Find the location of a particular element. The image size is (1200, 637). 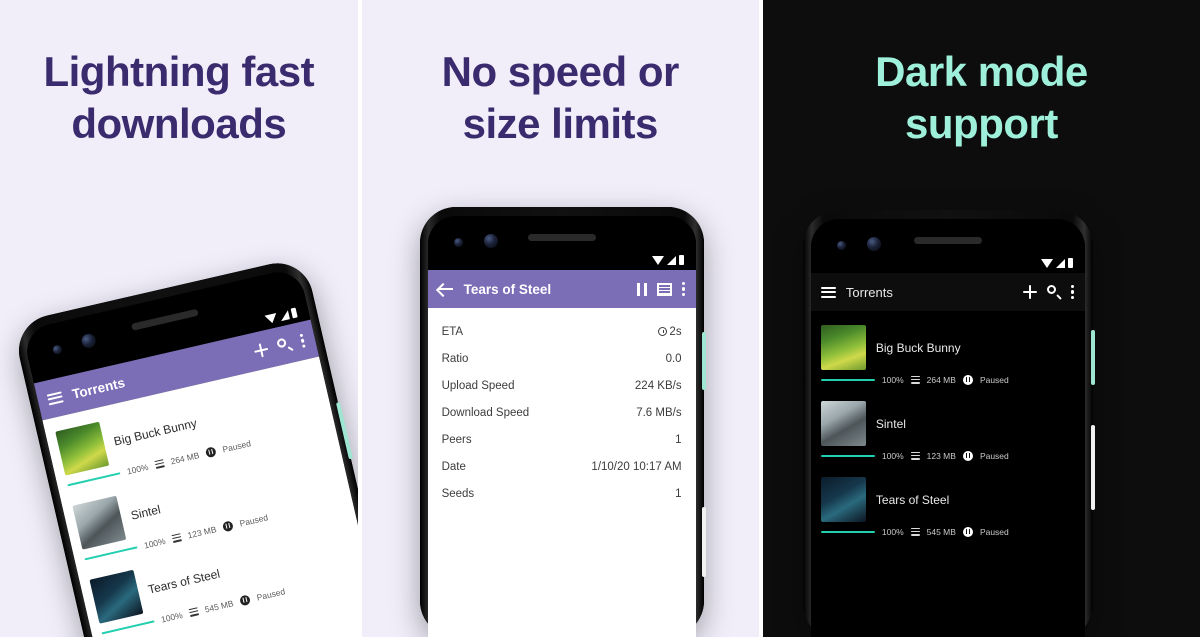

detail-value: 224 KB/s is located at coordinates (658, 385).